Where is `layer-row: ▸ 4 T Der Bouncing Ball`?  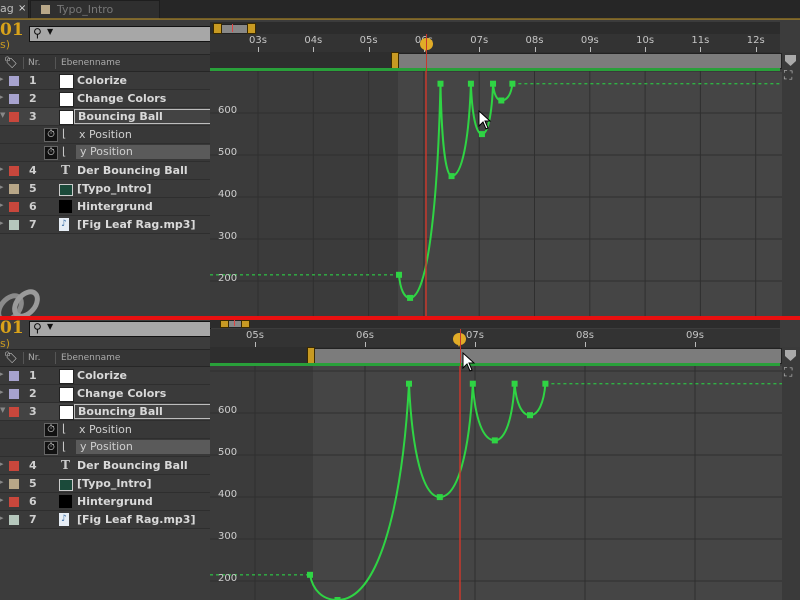 layer-row: ▸ 4 T Der Bouncing Ball is located at coordinates (105, 466).